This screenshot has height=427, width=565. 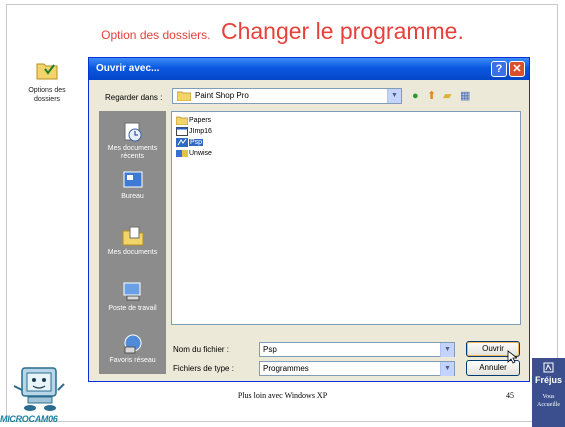 What do you see at coordinates (47, 71) in the screenshot?
I see `folder-options-icon` at bounding box center [47, 71].